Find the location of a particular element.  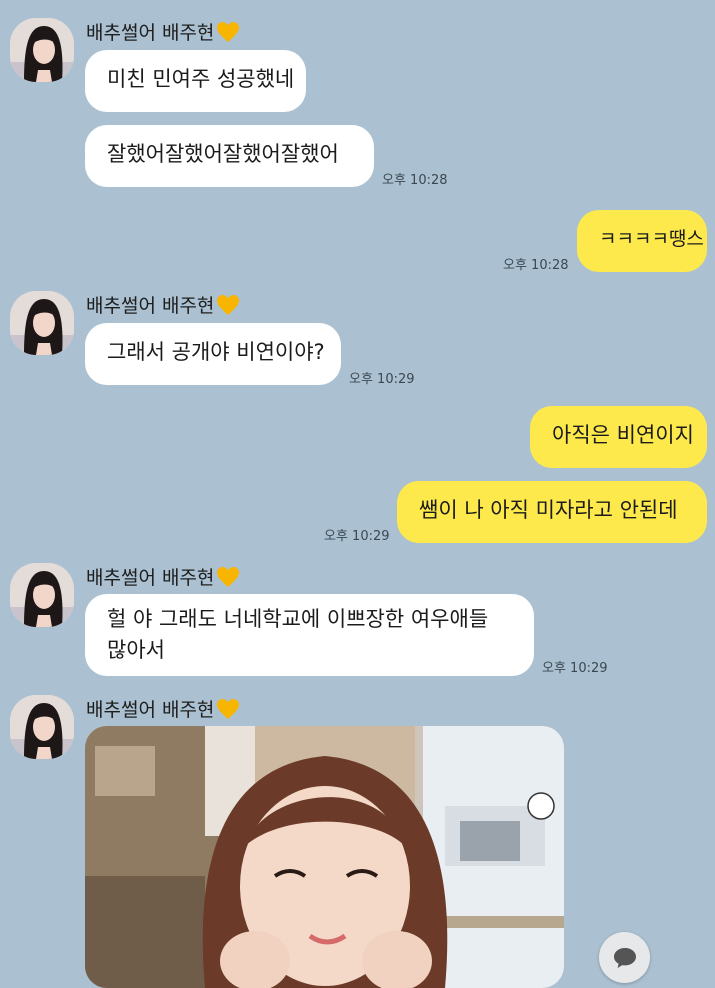

message-bubble-outgoing: 아직은 비연이지 is located at coordinates (618, 437).